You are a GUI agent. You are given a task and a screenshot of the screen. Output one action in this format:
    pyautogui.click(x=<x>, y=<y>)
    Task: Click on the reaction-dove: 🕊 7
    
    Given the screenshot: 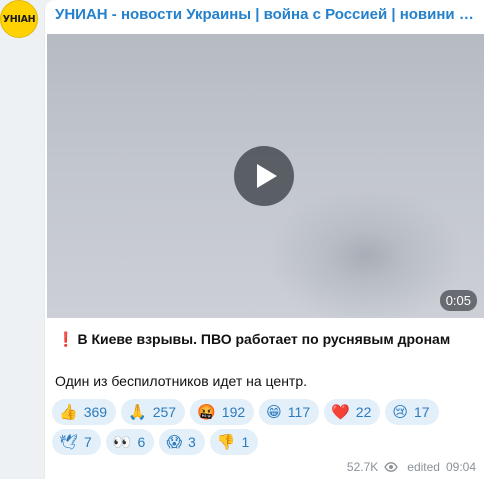 What is the action you would take?
    pyautogui.click(x=76, y=442)
    